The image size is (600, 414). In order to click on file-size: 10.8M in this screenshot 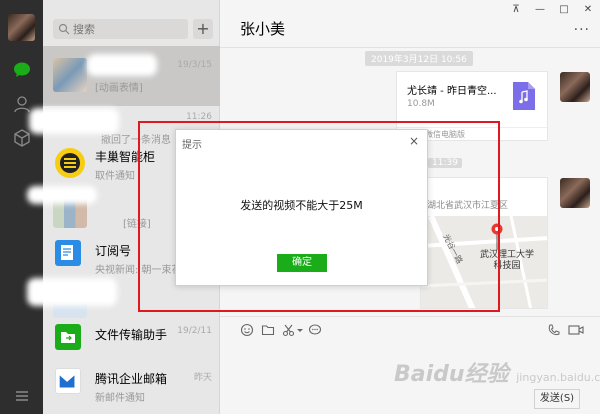, I will do `click(421, 104)`.